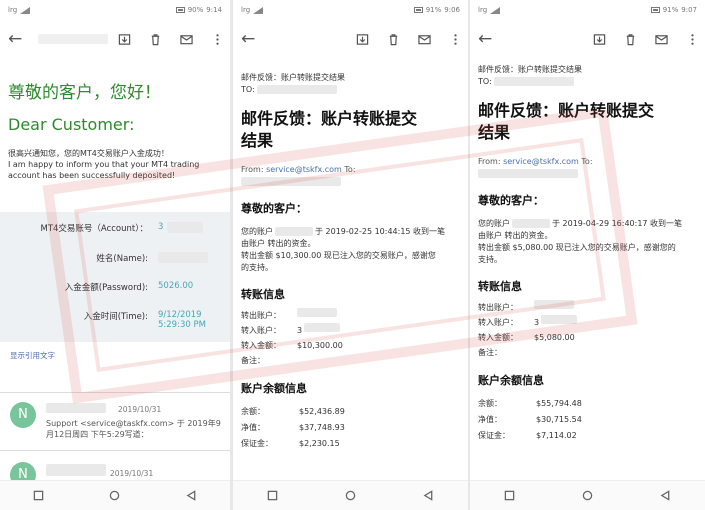 This screenshot has height=510, width=705. What do you see at coordinates (140, 409) in the screenshot?
I see `message-date: 2019/10/31` at bounding box center [140, 409].